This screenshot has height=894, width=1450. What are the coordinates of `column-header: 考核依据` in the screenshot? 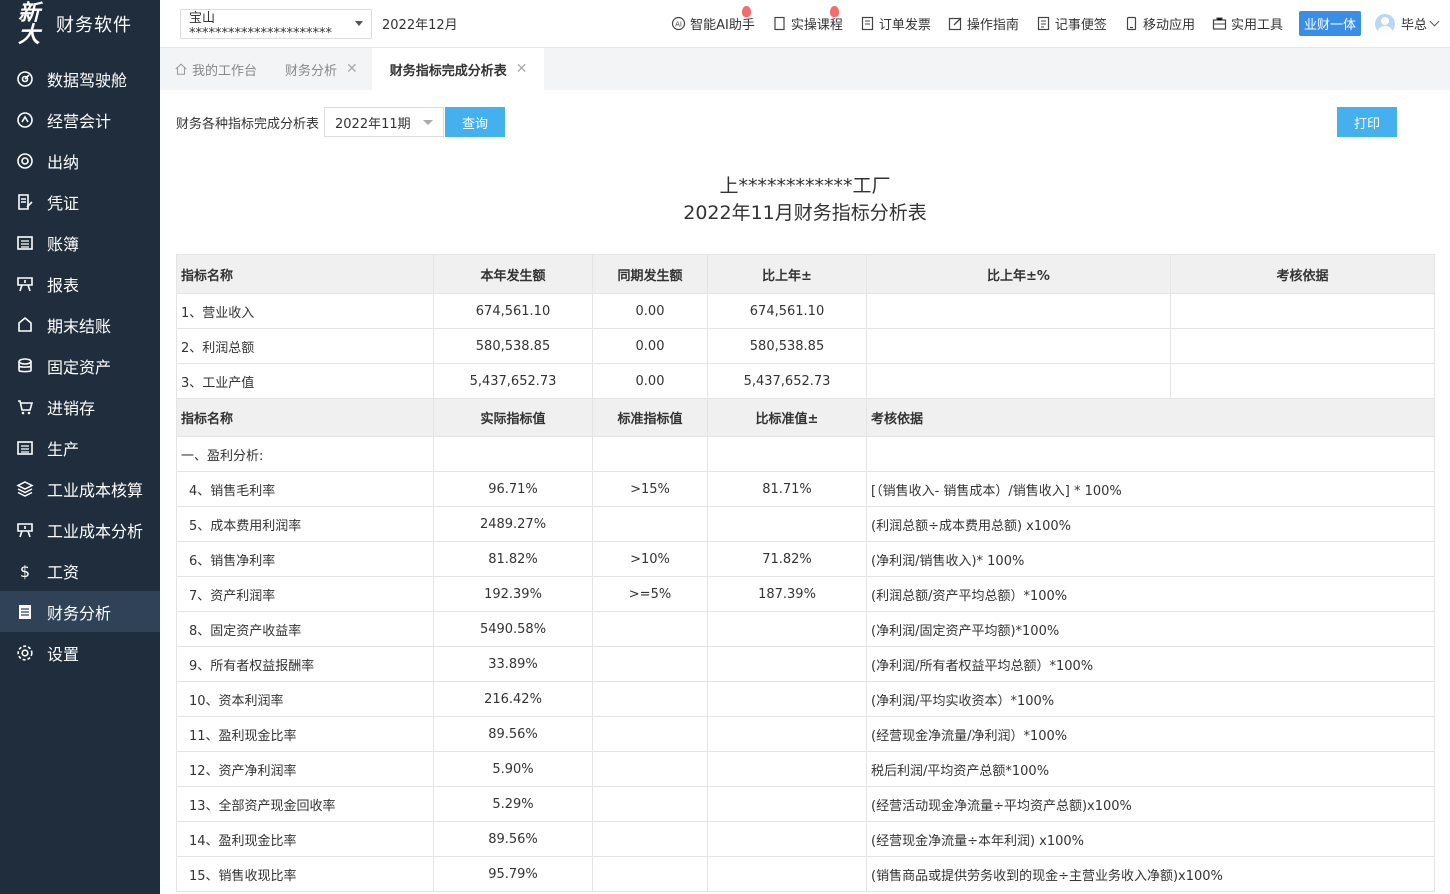 It's located at (1302, 274).